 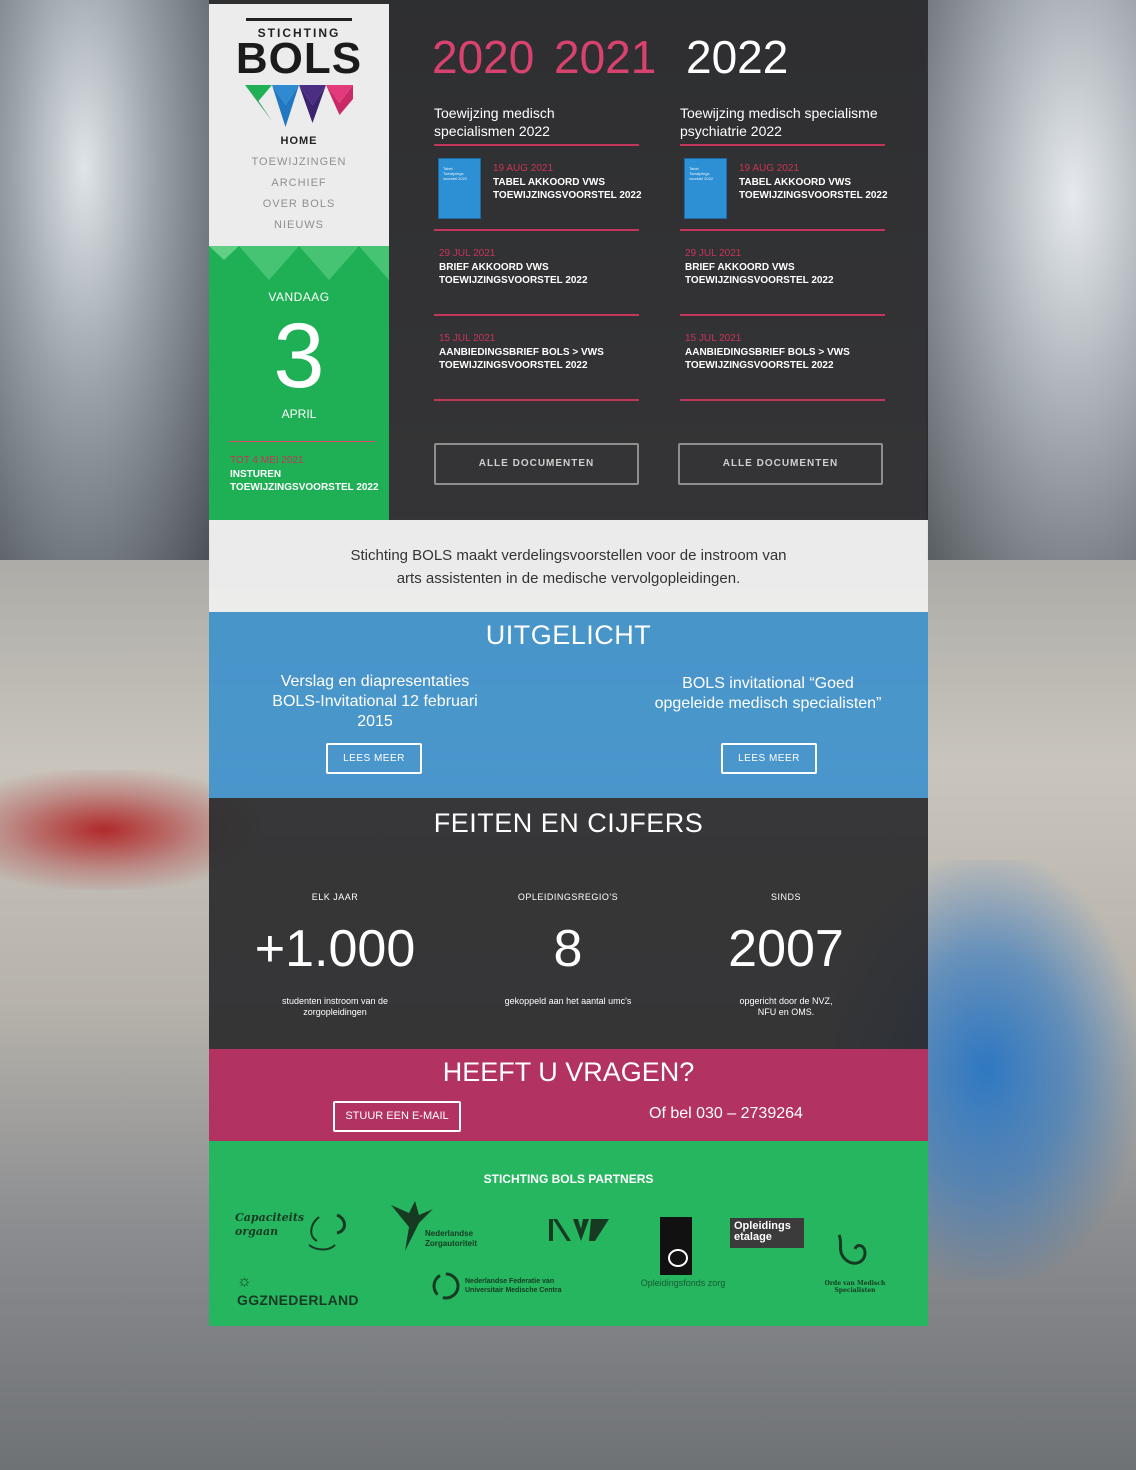 What do you see at coordinates (852, 1249) in the screenshot?
I see `oms-mark-icon` at bounding box center [852, 1249].